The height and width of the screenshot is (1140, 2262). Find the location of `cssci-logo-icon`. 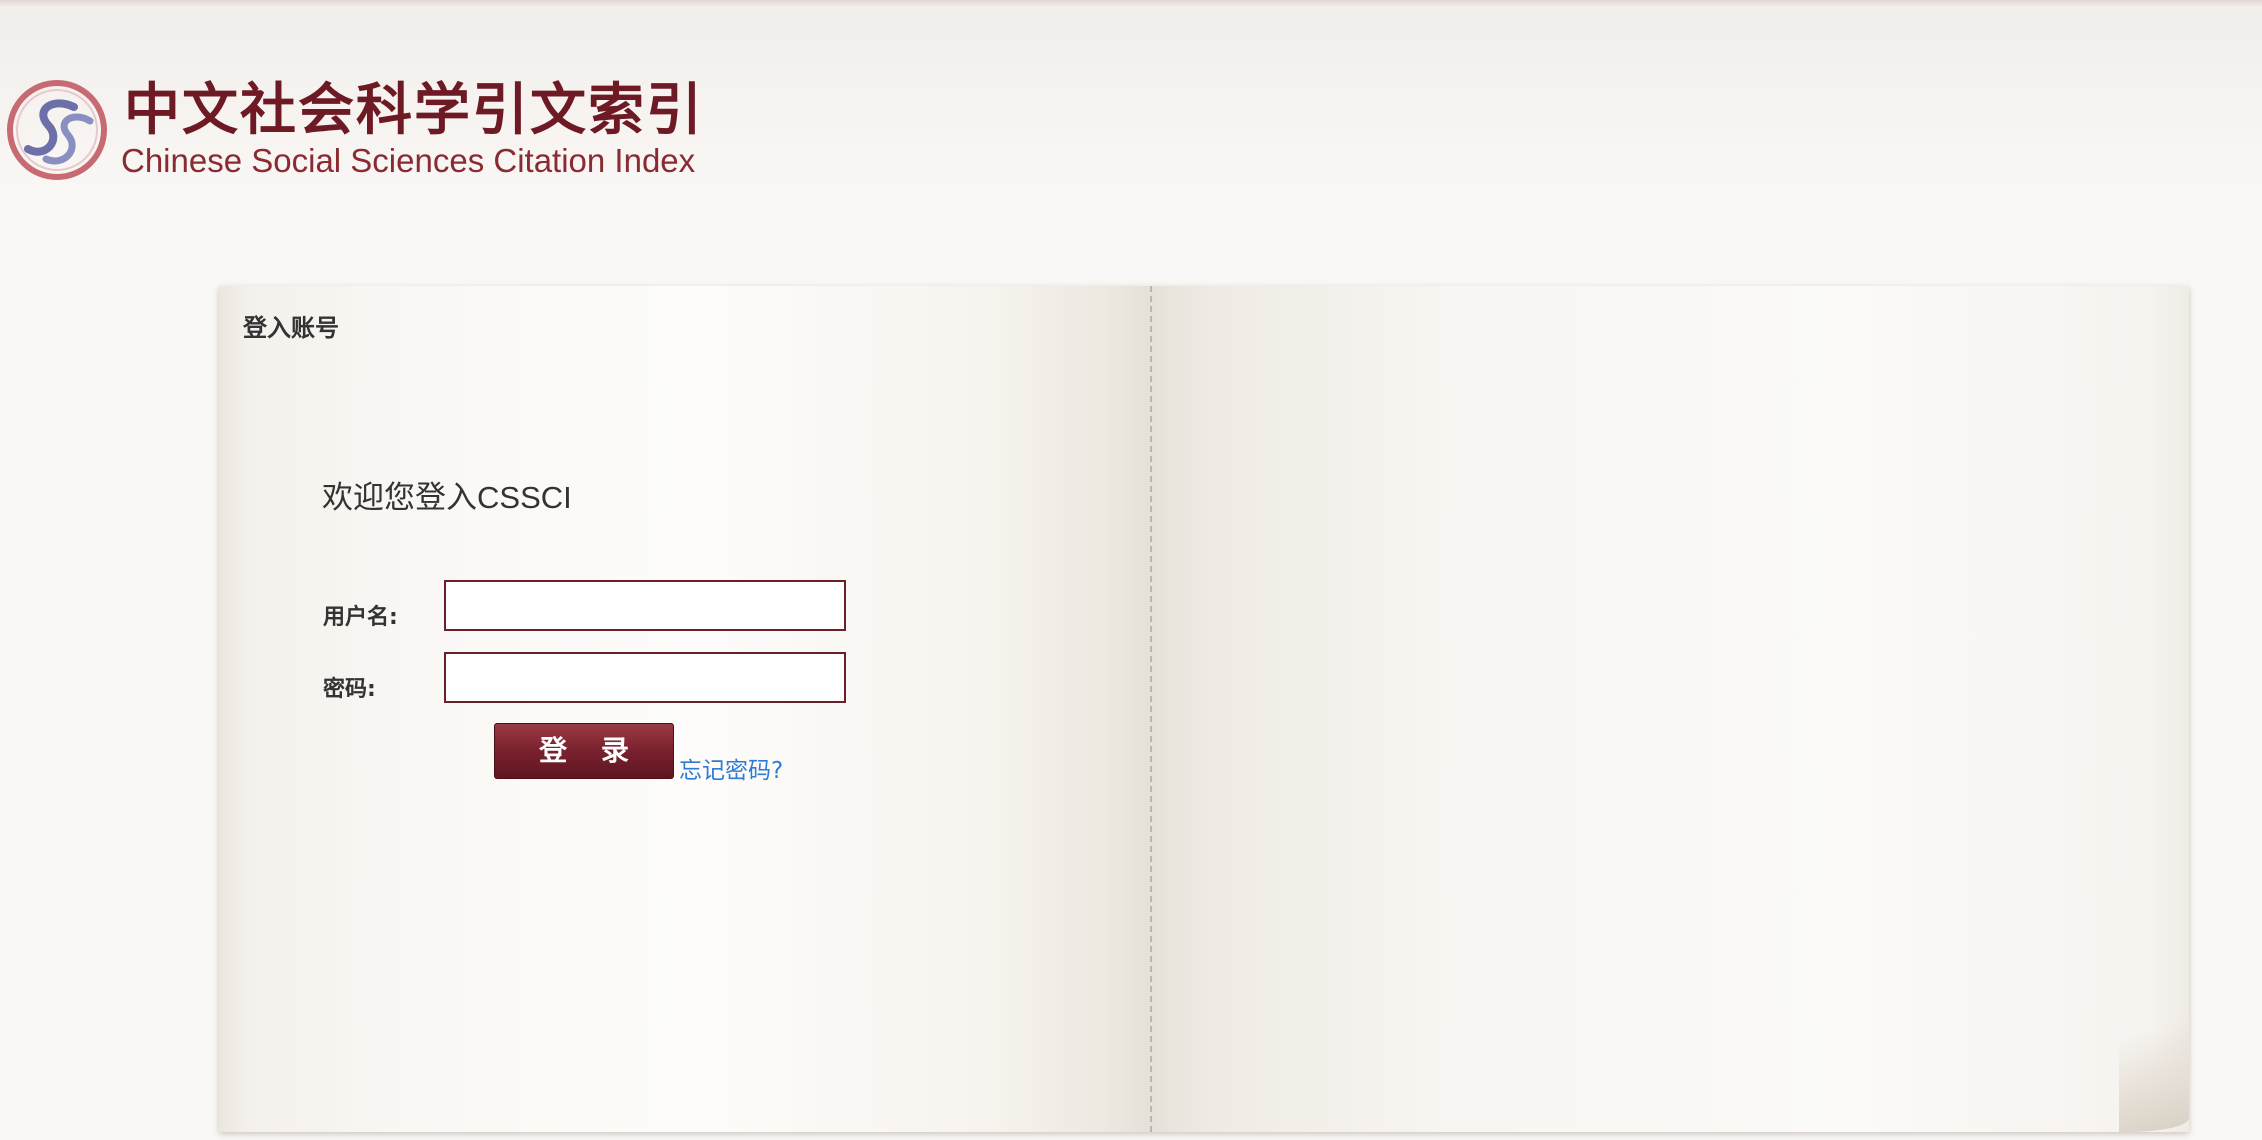

cssci-logo-icon is located at coordinates (57, 130).